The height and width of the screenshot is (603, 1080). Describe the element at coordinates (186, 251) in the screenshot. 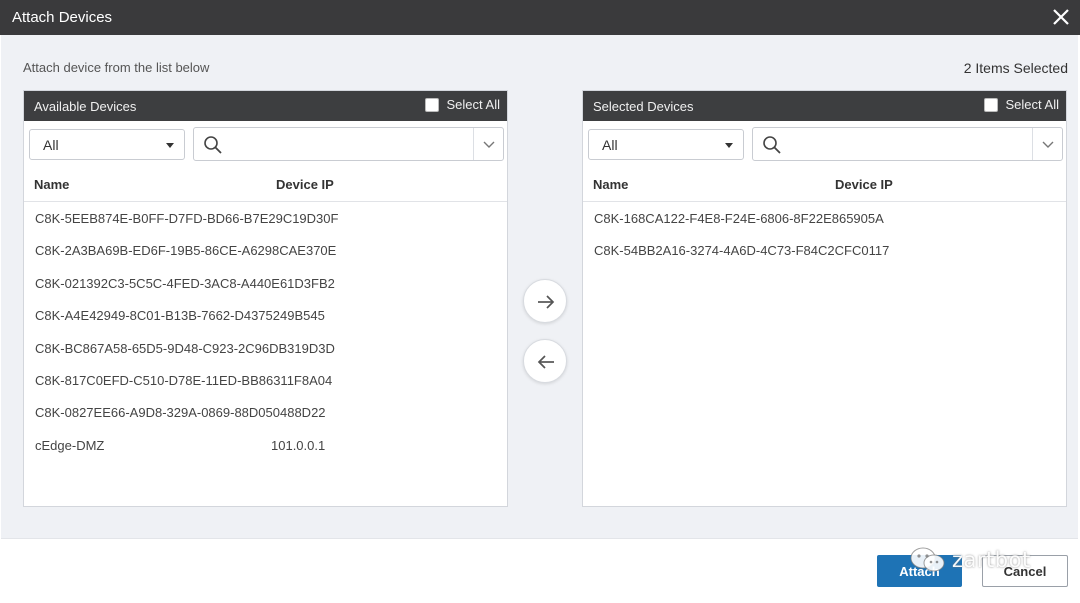

I see `device-name: C8K-2A3BA69B-ED6F-19B5-86CE-A6298CAE370E` at that location.